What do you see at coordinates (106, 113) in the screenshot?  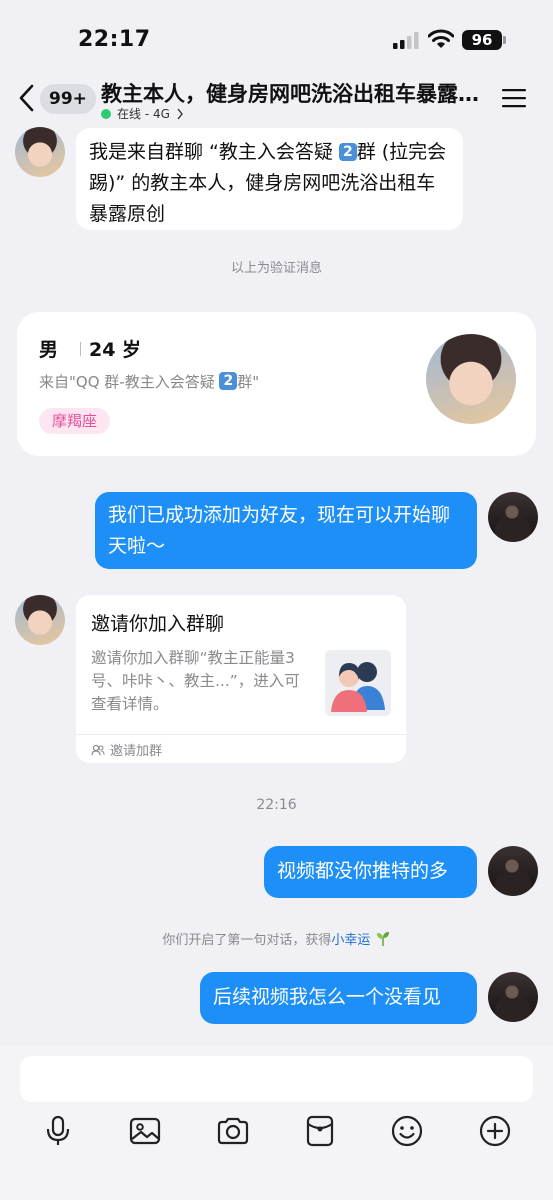 I see `online-dot` at bounding box center [106, 113].